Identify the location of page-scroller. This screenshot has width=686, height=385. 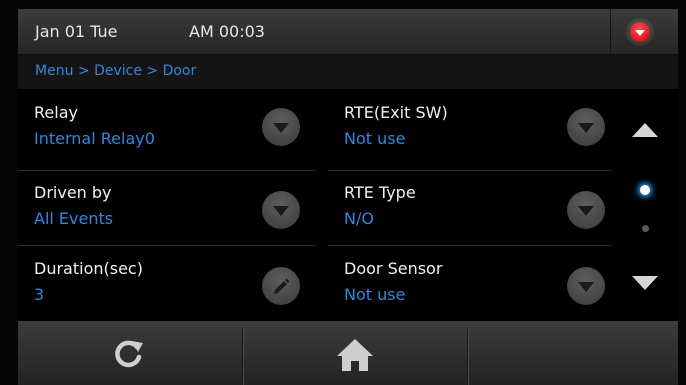
(645, 205).